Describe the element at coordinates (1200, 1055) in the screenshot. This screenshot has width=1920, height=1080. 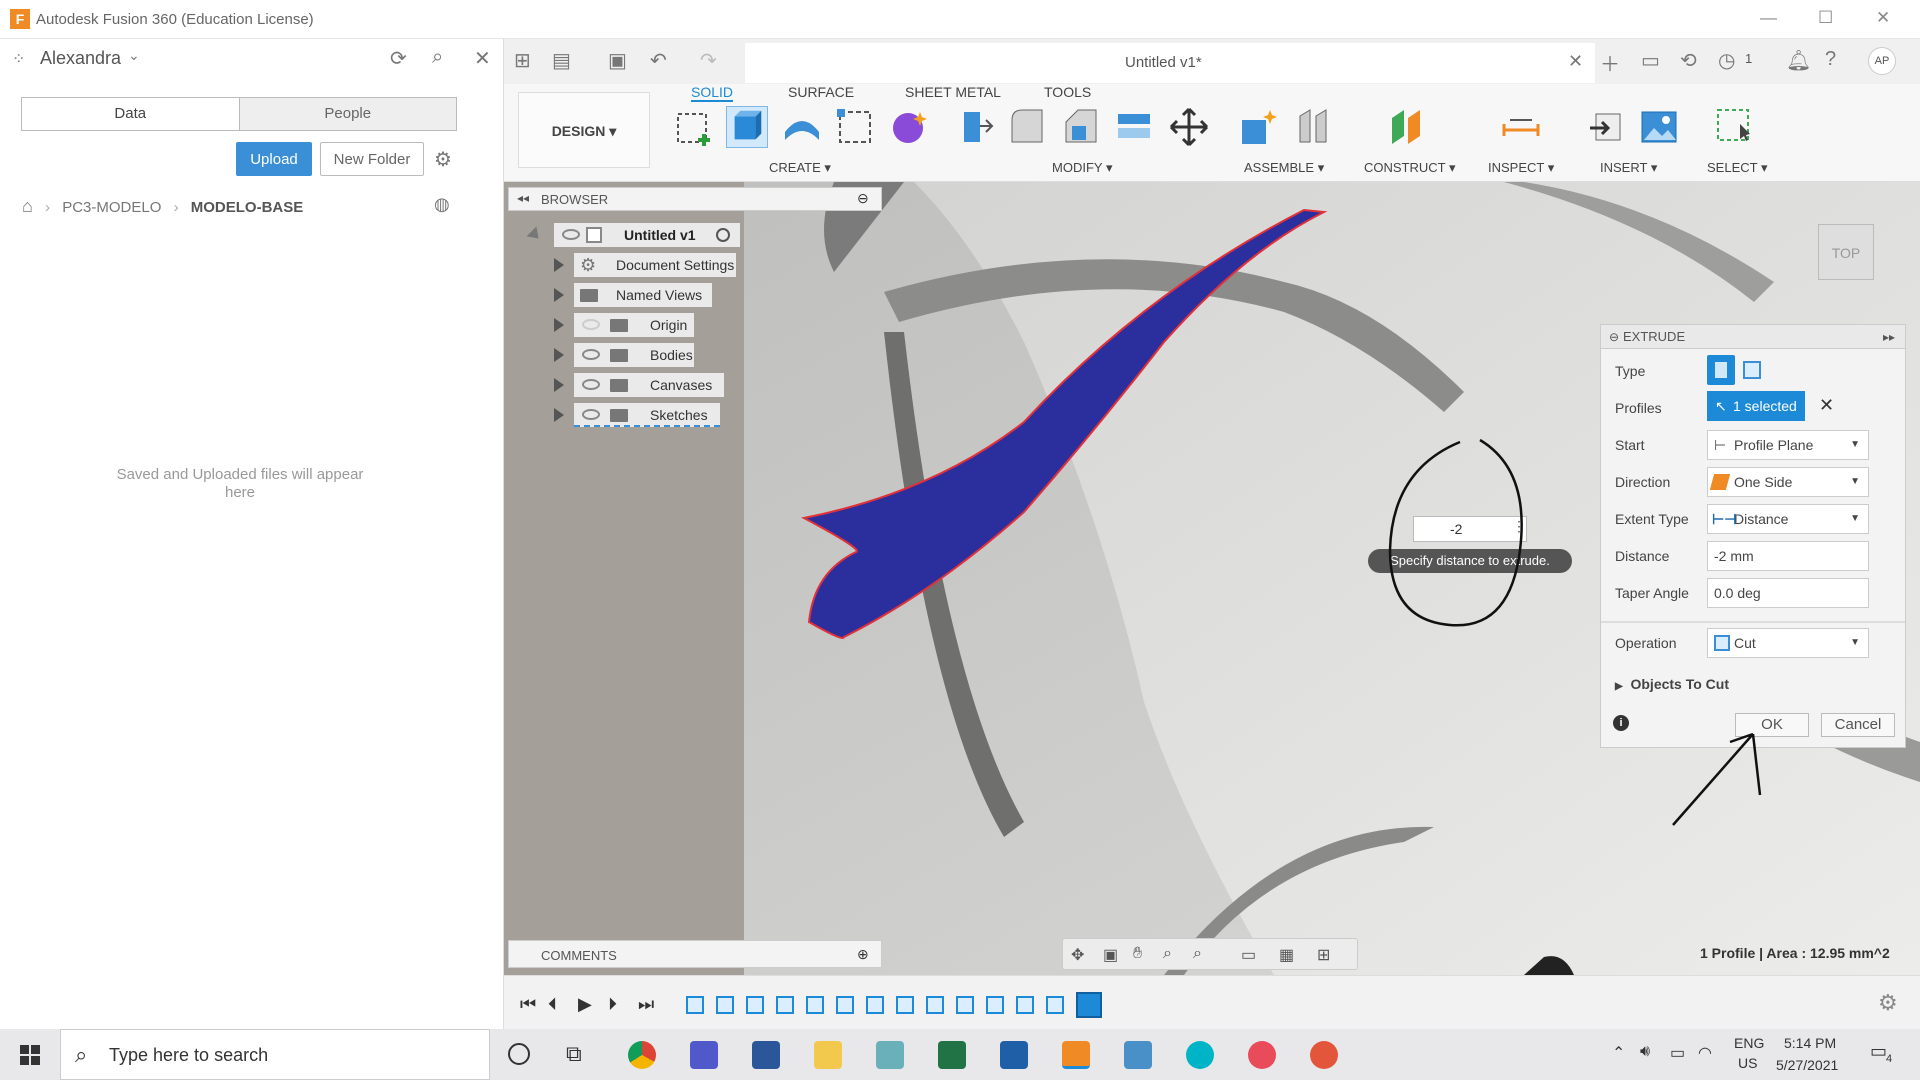
I see `app-c-icon` at that location.